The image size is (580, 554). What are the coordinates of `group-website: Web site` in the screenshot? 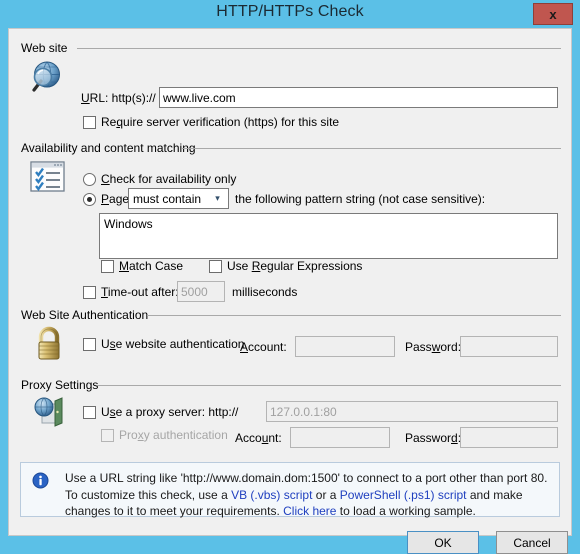 It's located at (290, 48).